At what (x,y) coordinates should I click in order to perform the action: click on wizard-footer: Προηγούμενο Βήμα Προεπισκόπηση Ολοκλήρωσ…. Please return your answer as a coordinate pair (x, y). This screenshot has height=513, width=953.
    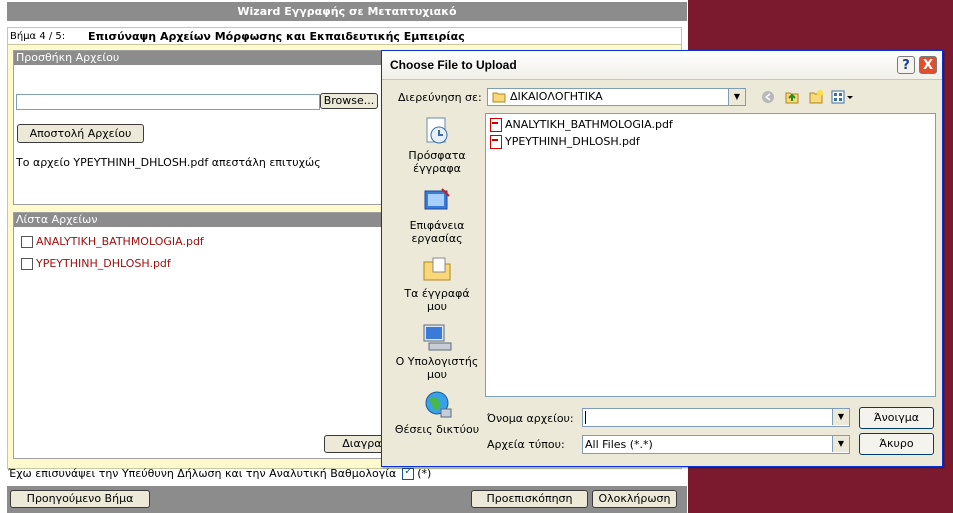
    Looking at the image, I should click on (347, 499).